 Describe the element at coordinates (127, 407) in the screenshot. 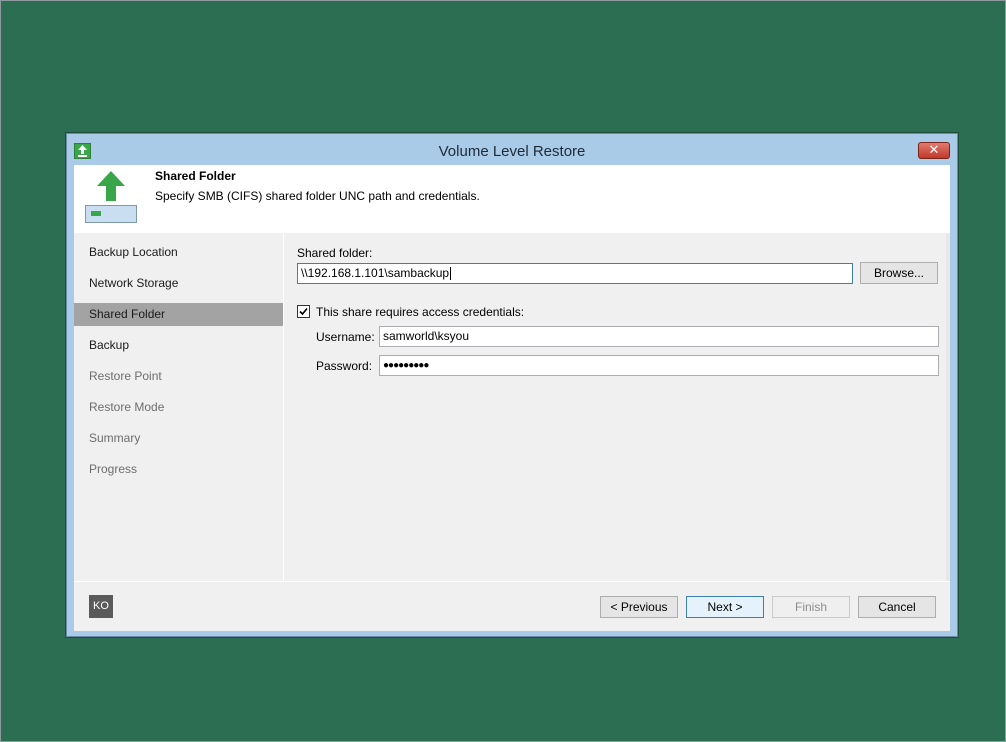

I see `nav-item-restore-mode: Restore Mode` at that location.